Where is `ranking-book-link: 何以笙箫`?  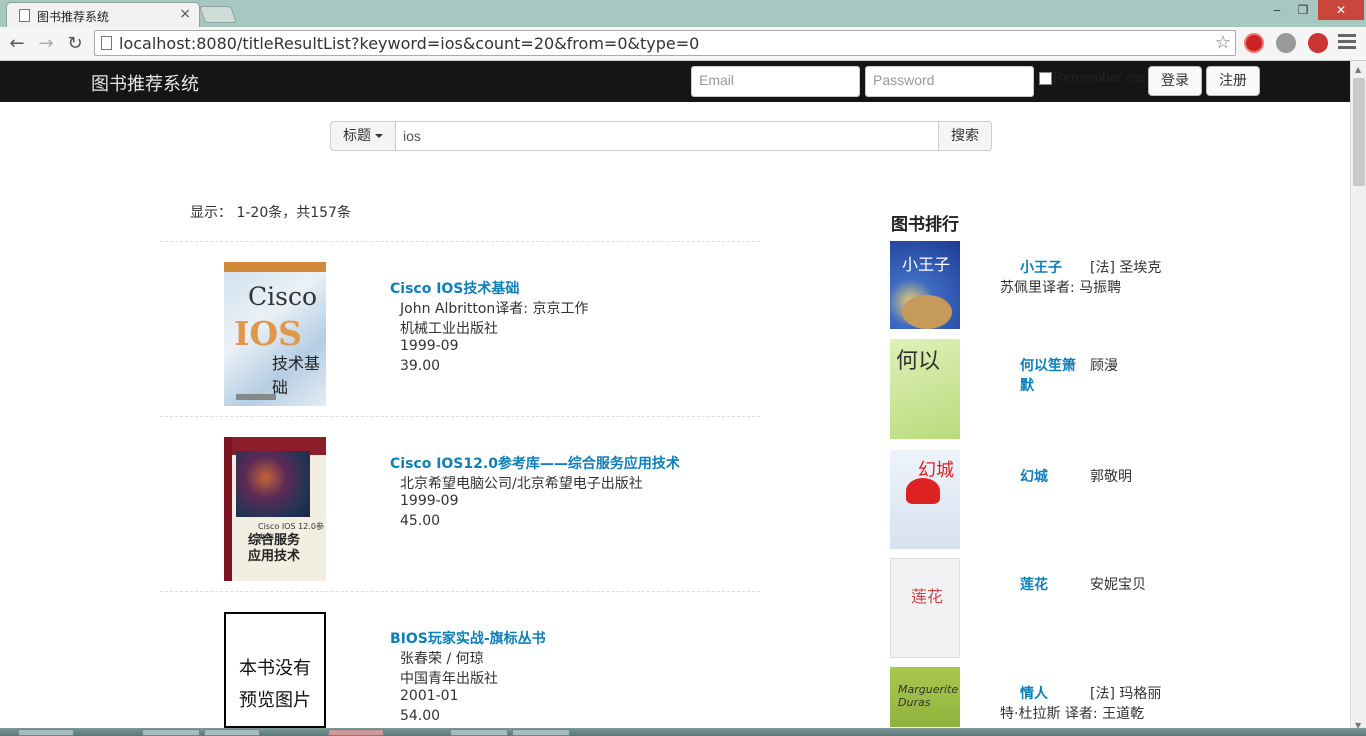
ranking-book-link: 何以笙箫 is located at coordinates (1048, 365).